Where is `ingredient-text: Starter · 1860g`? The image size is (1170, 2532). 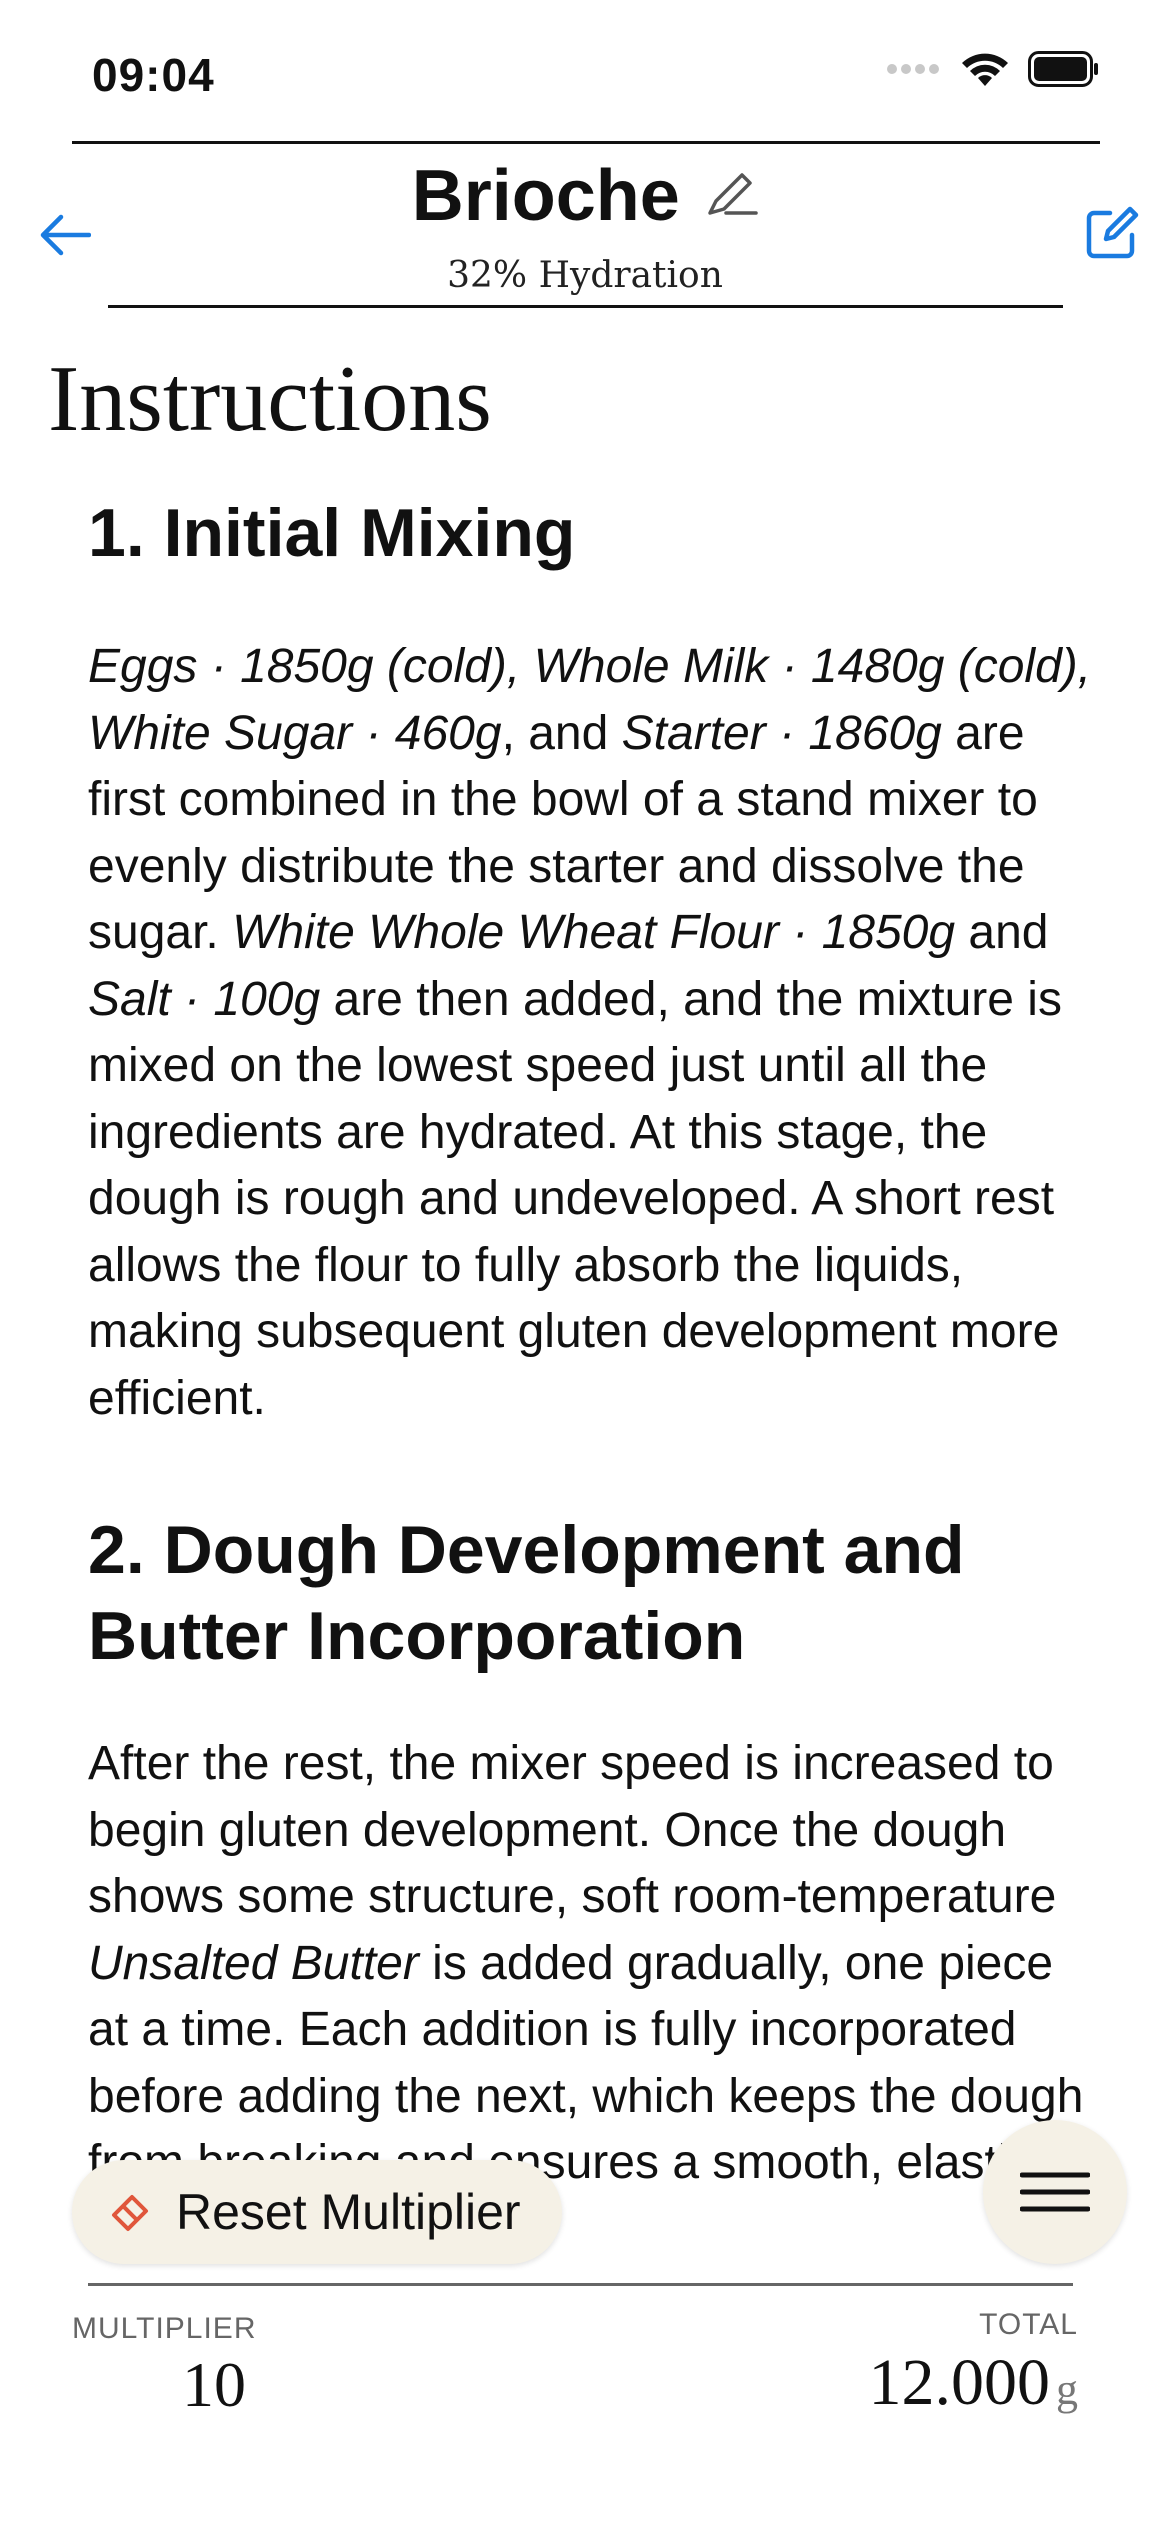
ingredient-text: Starter · 1860g is located at coordinates (781, 733).